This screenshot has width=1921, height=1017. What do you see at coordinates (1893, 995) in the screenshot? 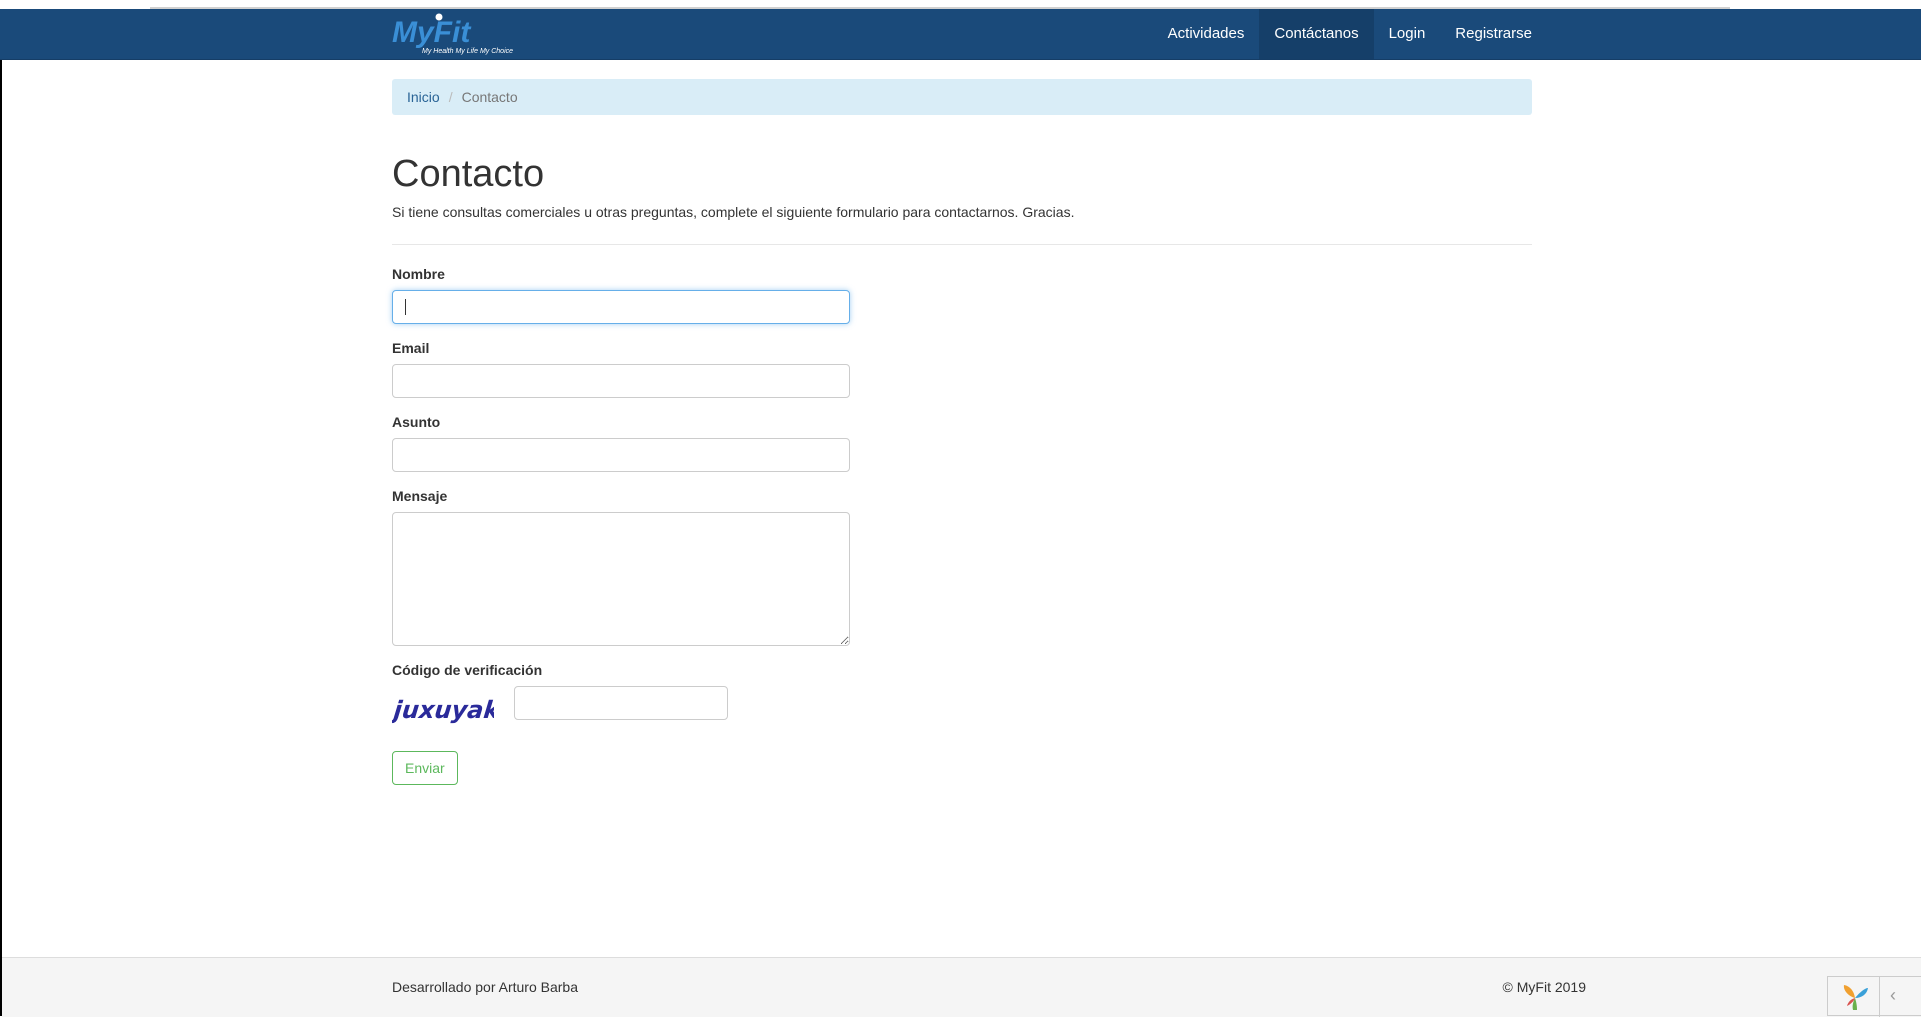
I see `debug-toggle-chevron-icon: ‹` at bounding box center [1893, 995].